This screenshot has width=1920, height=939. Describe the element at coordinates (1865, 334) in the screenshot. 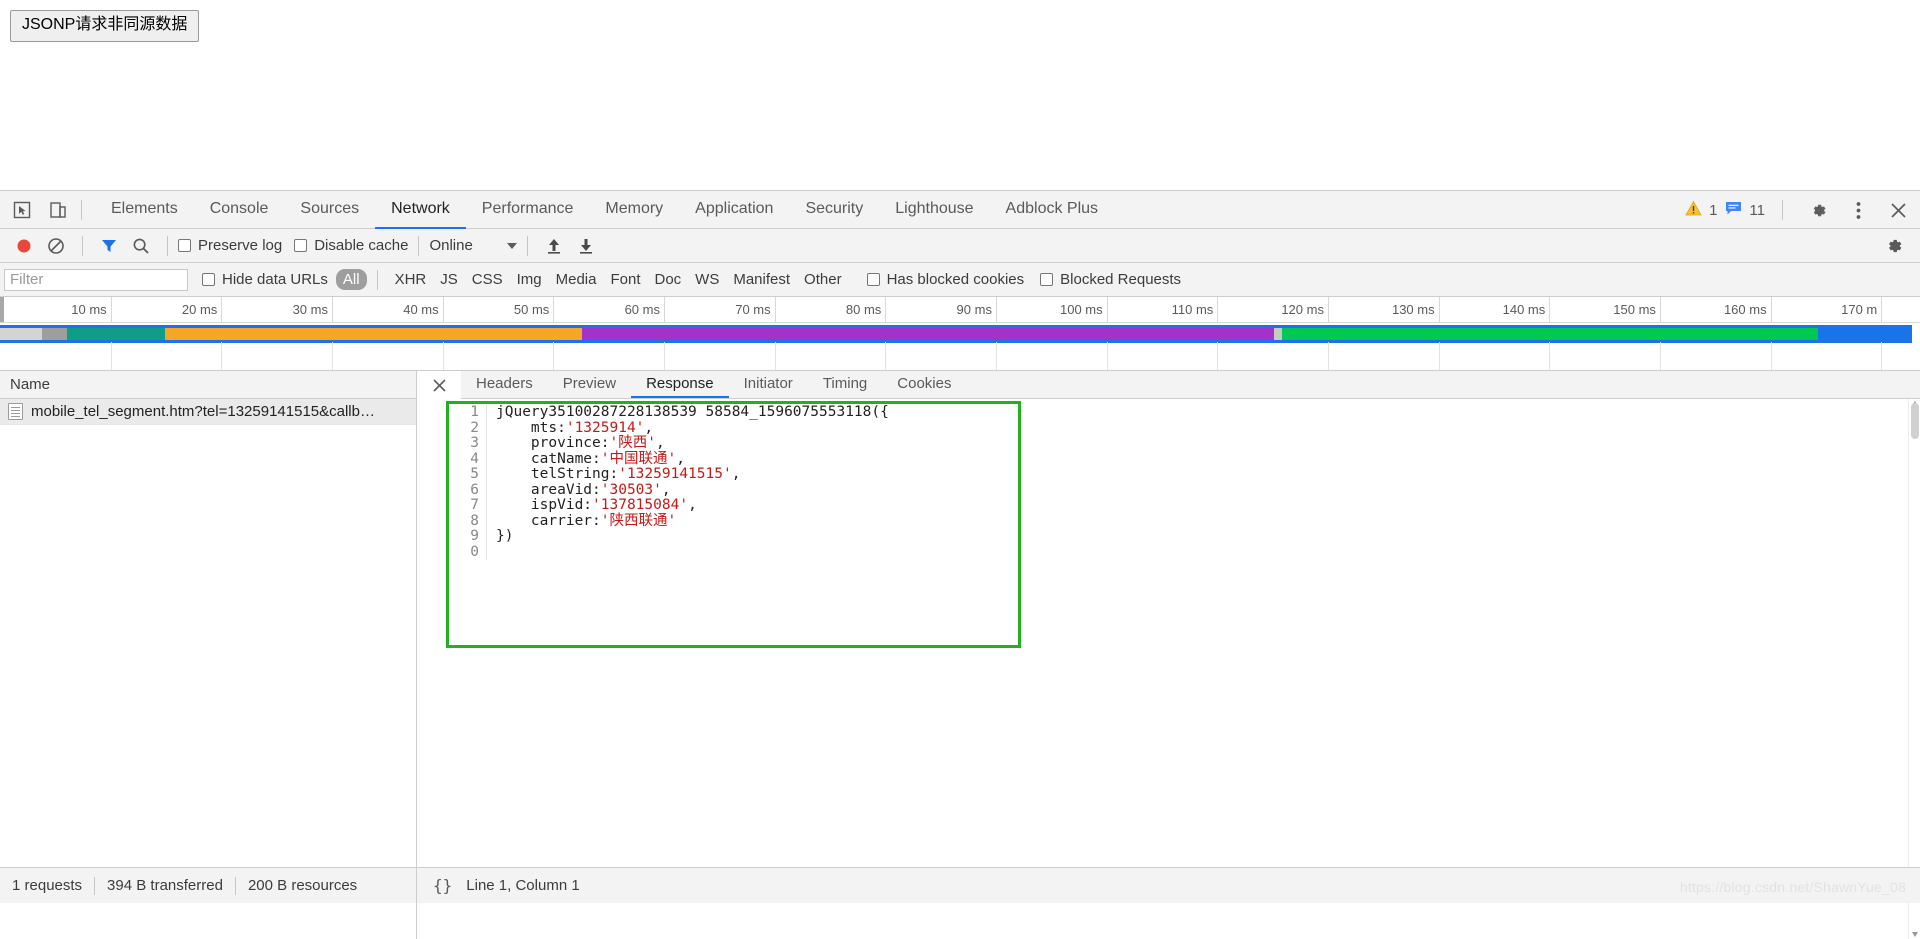

I see `waterfall-segment-finish` at that location.